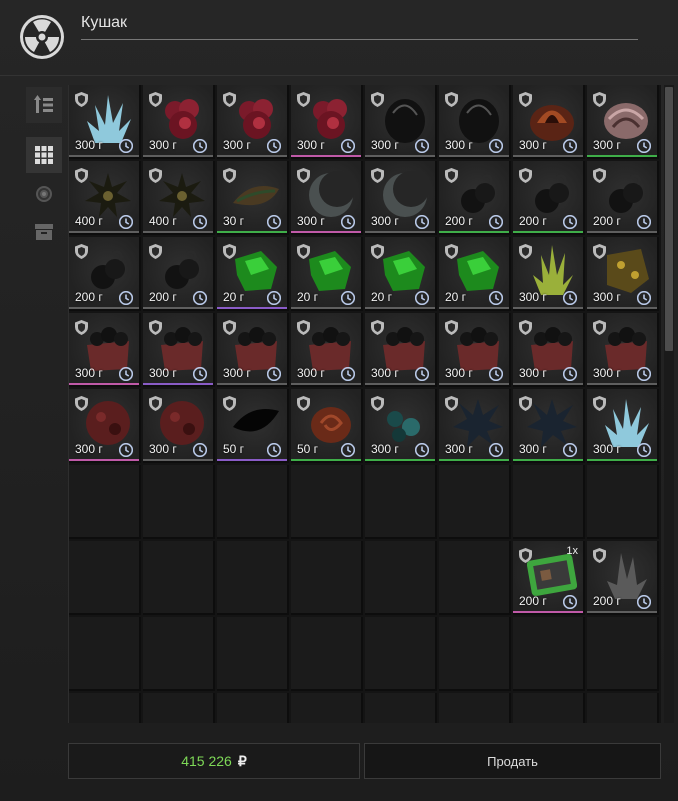 The height and width of the screenshot is (801, 678). I want to click on grid-view-button, so click(44, 155).